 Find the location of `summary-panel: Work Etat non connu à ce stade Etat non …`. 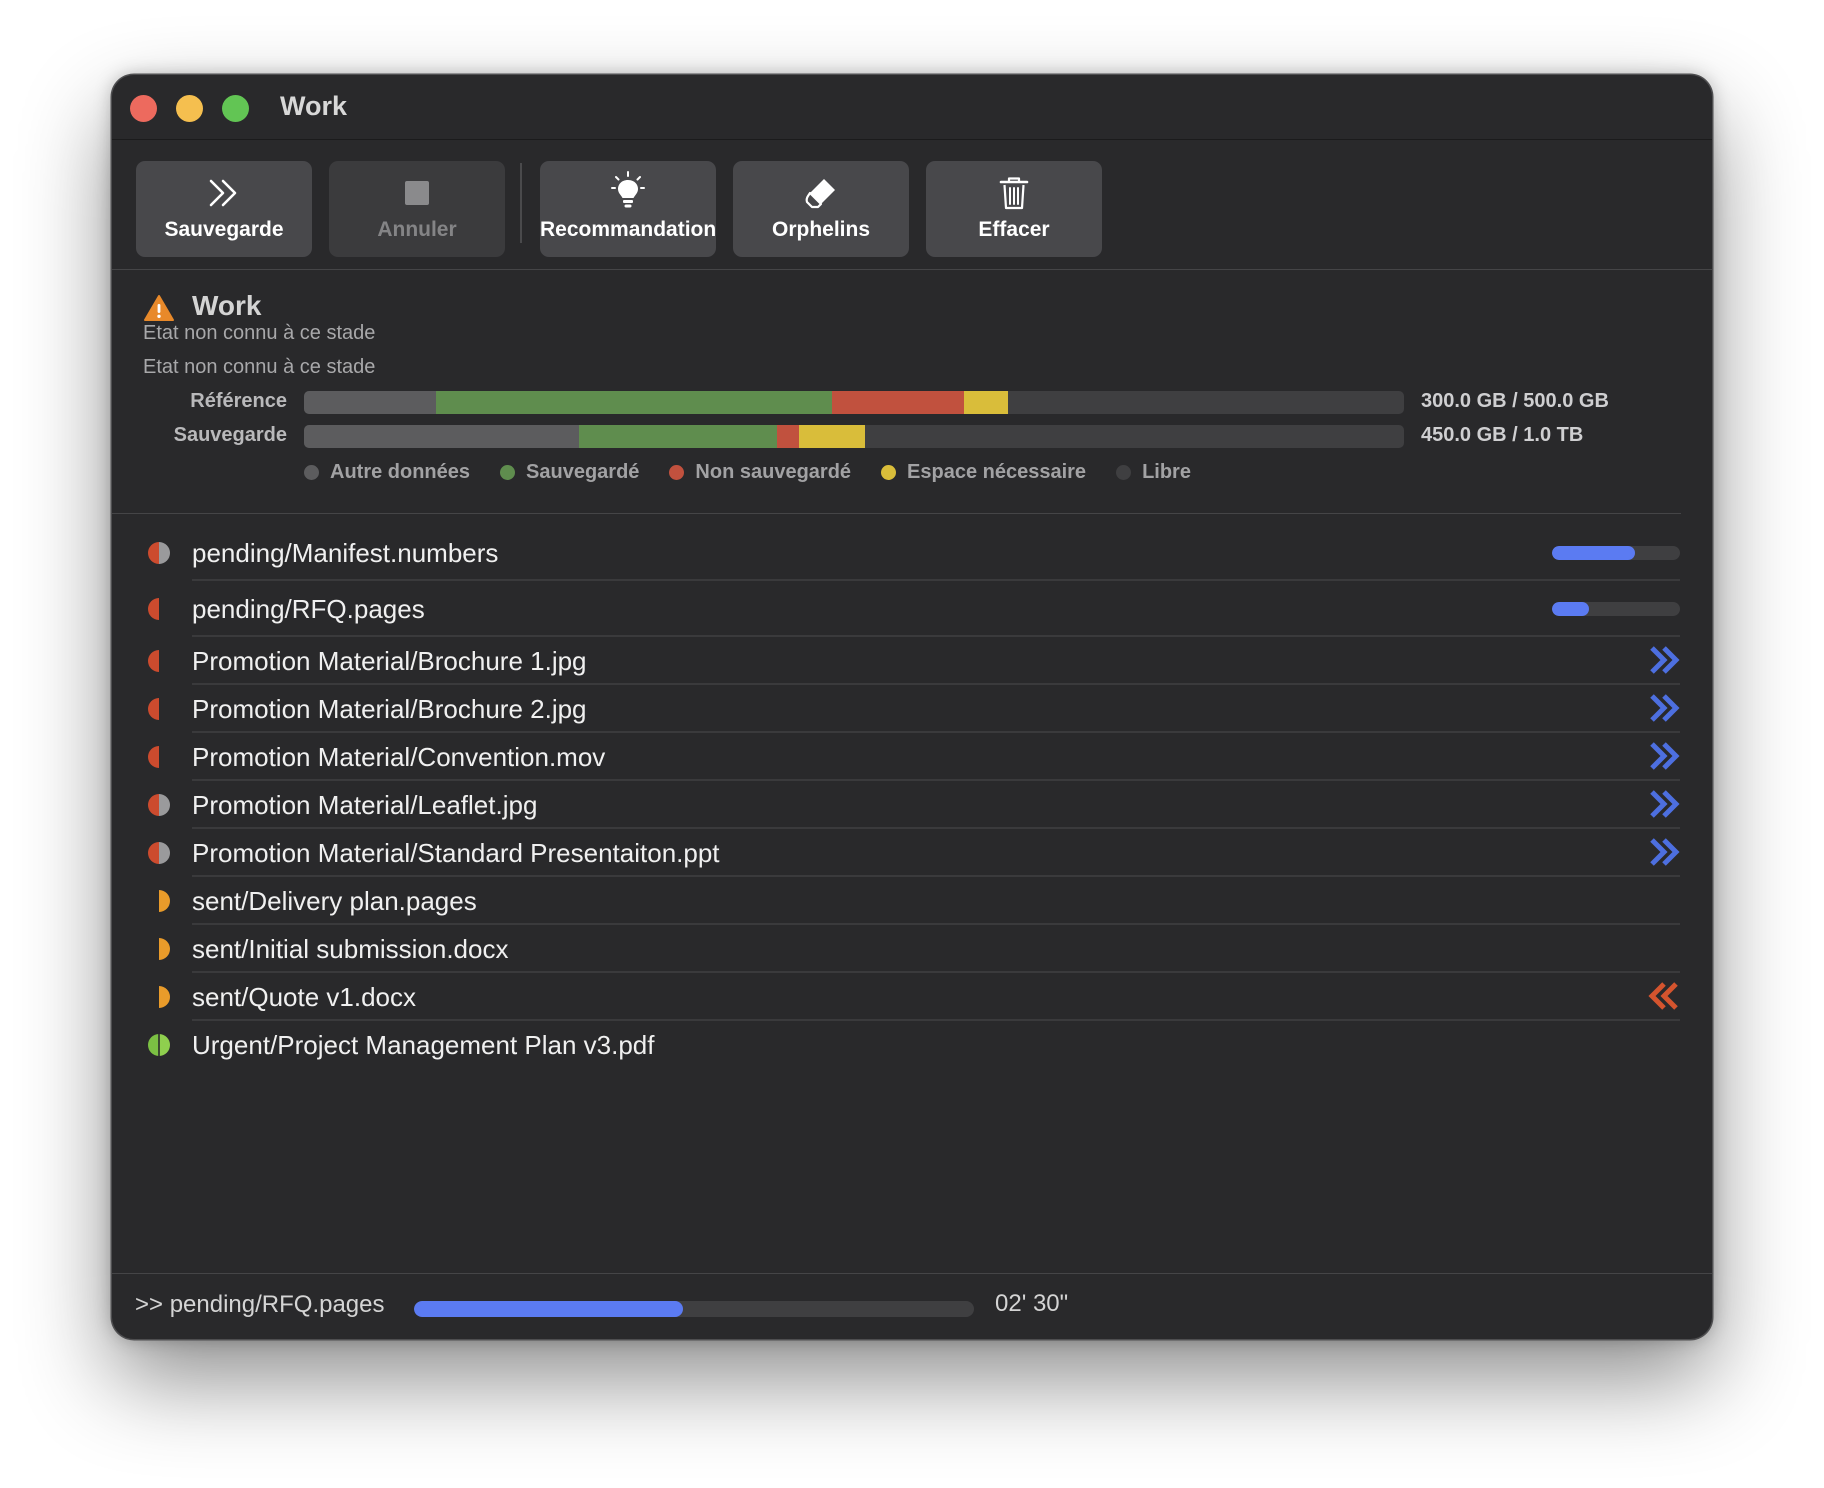

summary-panel: Work Etat non connu à ce stade Etat non … is located at coordinates (912, 392).